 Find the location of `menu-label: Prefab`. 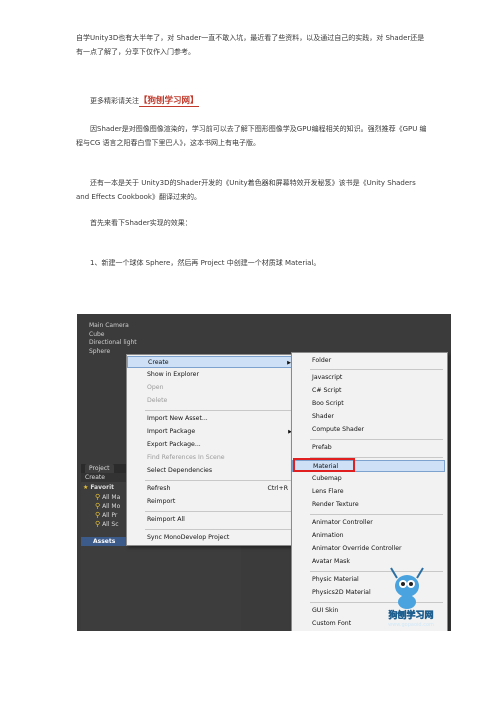

menu-label: Prefab is located at coordinates (322, 447).